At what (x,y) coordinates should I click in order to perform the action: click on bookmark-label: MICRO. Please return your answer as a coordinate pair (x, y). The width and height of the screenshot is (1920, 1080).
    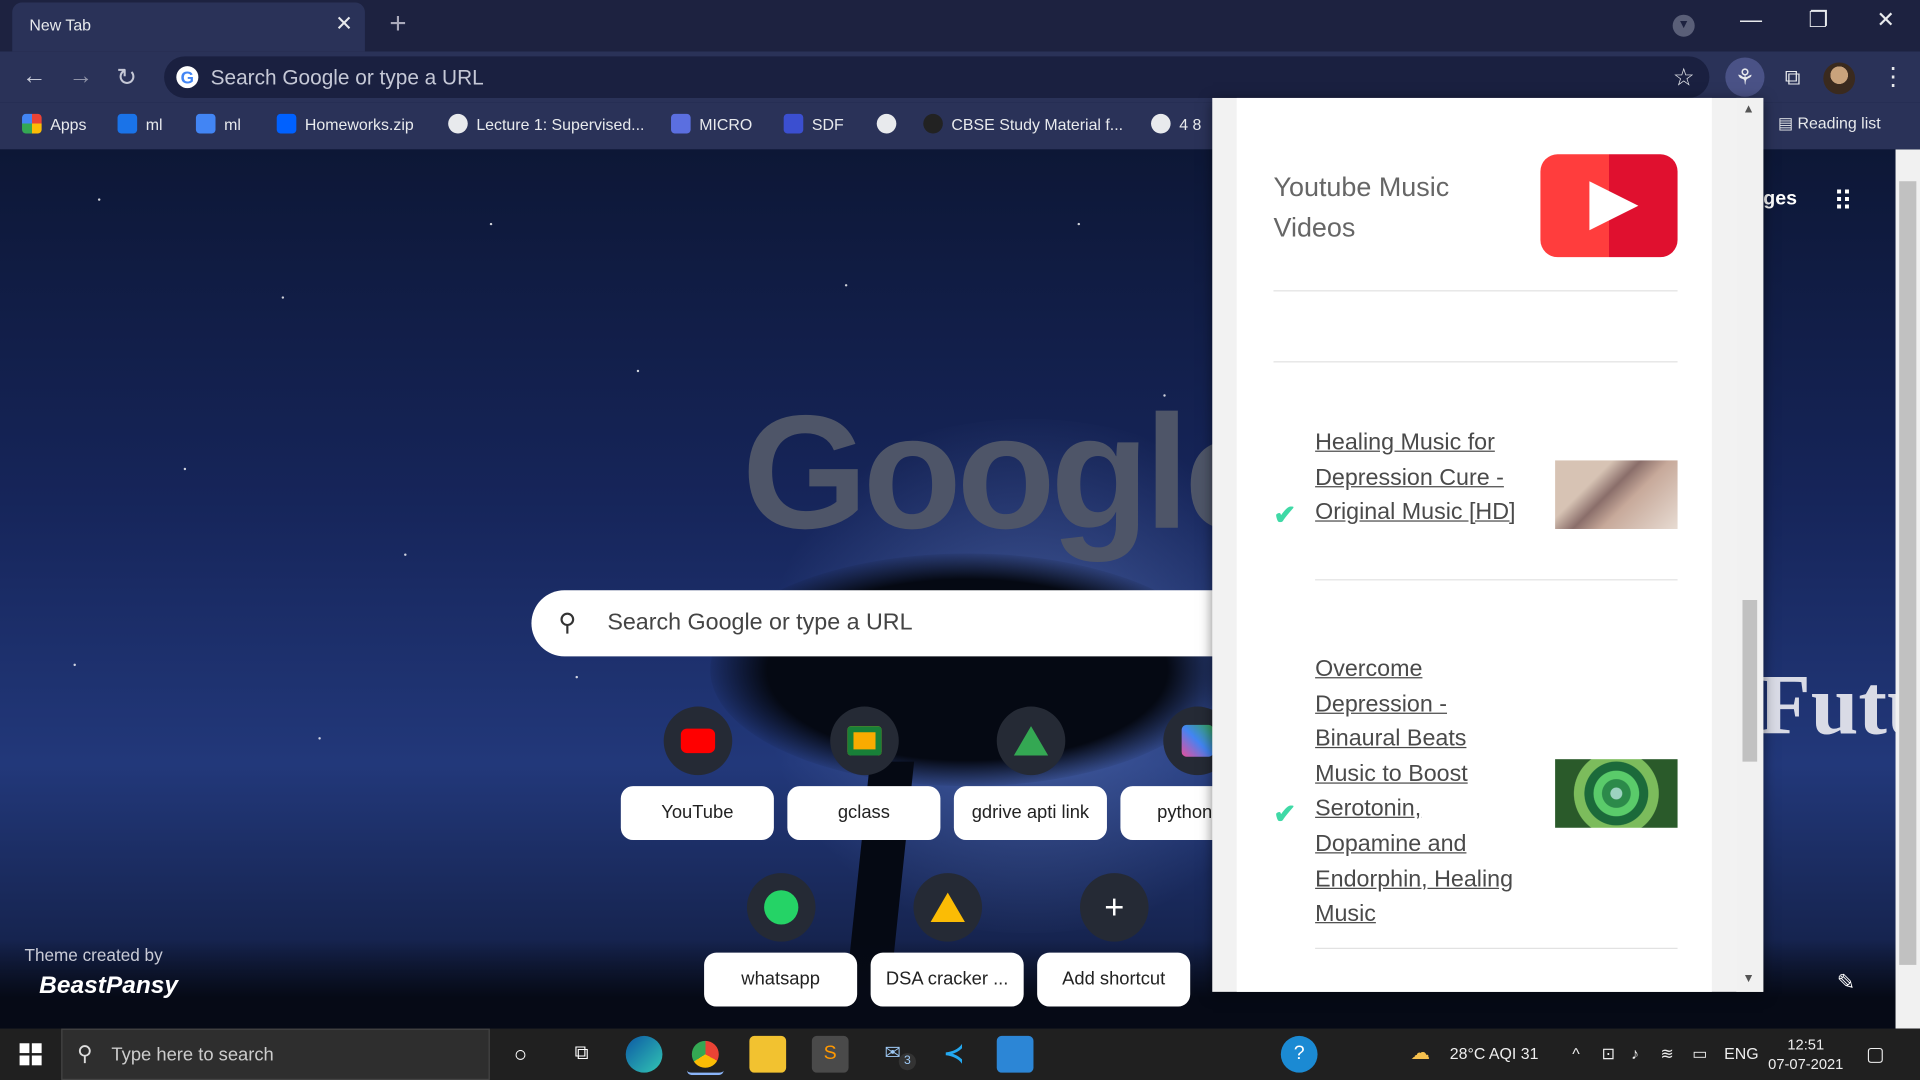
    Looking at the image, I should click on (726, 124).